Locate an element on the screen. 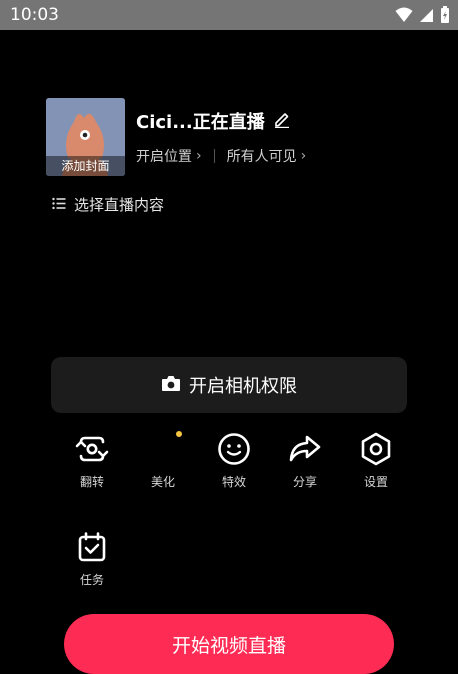 The width and height of the screenshot is (458, 674). signal-icon is located at coordinates (426, 15).